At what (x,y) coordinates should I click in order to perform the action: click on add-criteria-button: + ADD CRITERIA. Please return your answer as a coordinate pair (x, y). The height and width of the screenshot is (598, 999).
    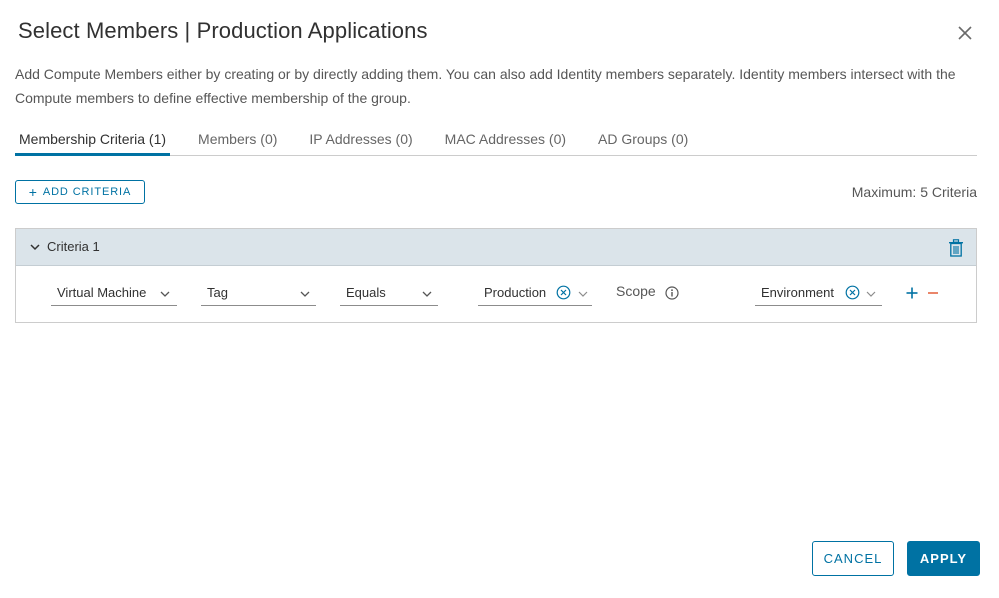
    Looking at the image, I should click on (80, 192).